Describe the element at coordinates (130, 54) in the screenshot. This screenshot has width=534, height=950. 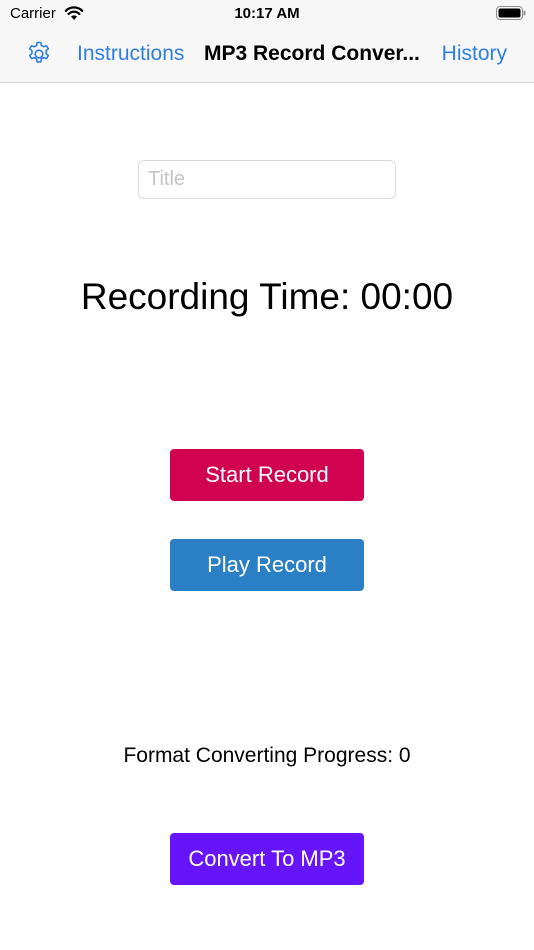
I see `instructions-link: Instructions` at that location.